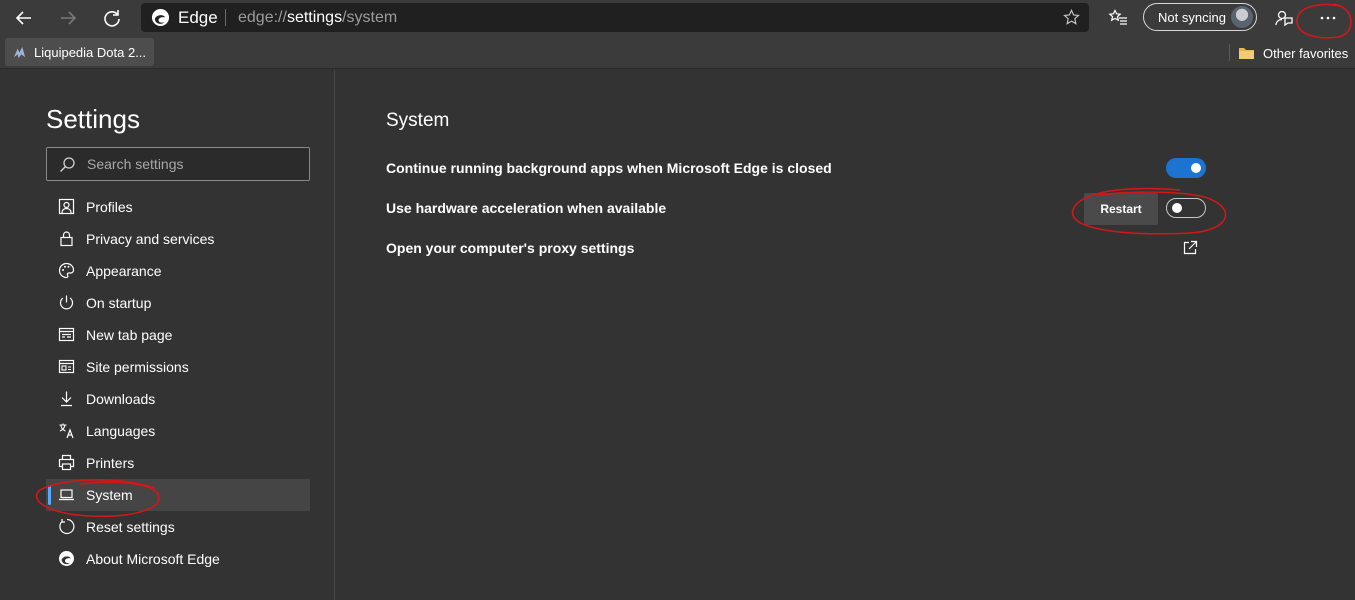 The height and width of the screenshot is (600, 1355). Describe the element at coordinates (178, 207) in the screenshot. I see `sidebar-item-profiles: Profiles` at that location.